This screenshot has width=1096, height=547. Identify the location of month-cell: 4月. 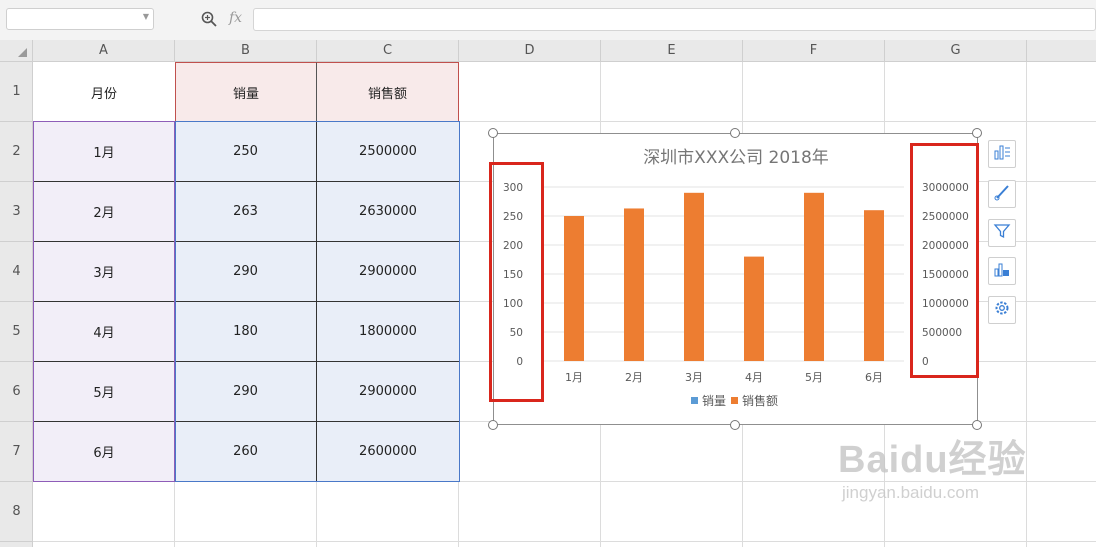
(104, 332).